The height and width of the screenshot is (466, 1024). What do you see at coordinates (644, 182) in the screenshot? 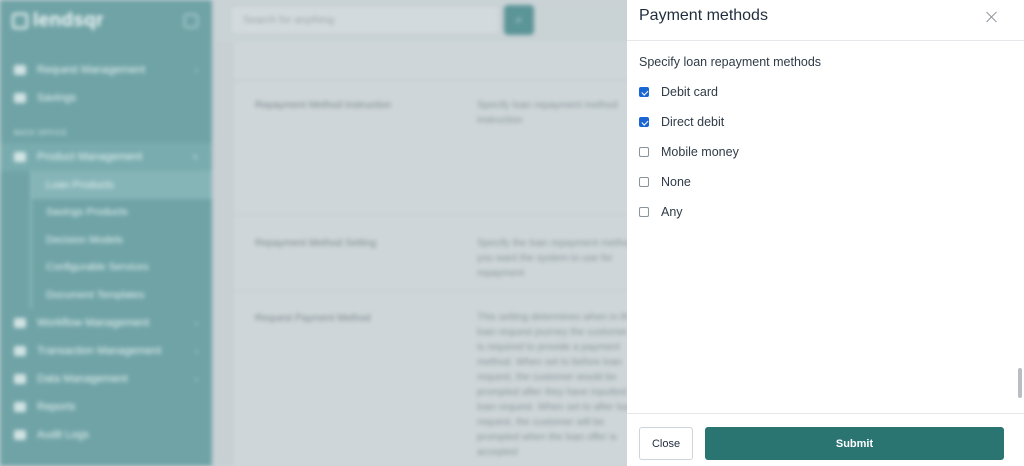
I see `none-checkbox` at bounding box center [644, 182].